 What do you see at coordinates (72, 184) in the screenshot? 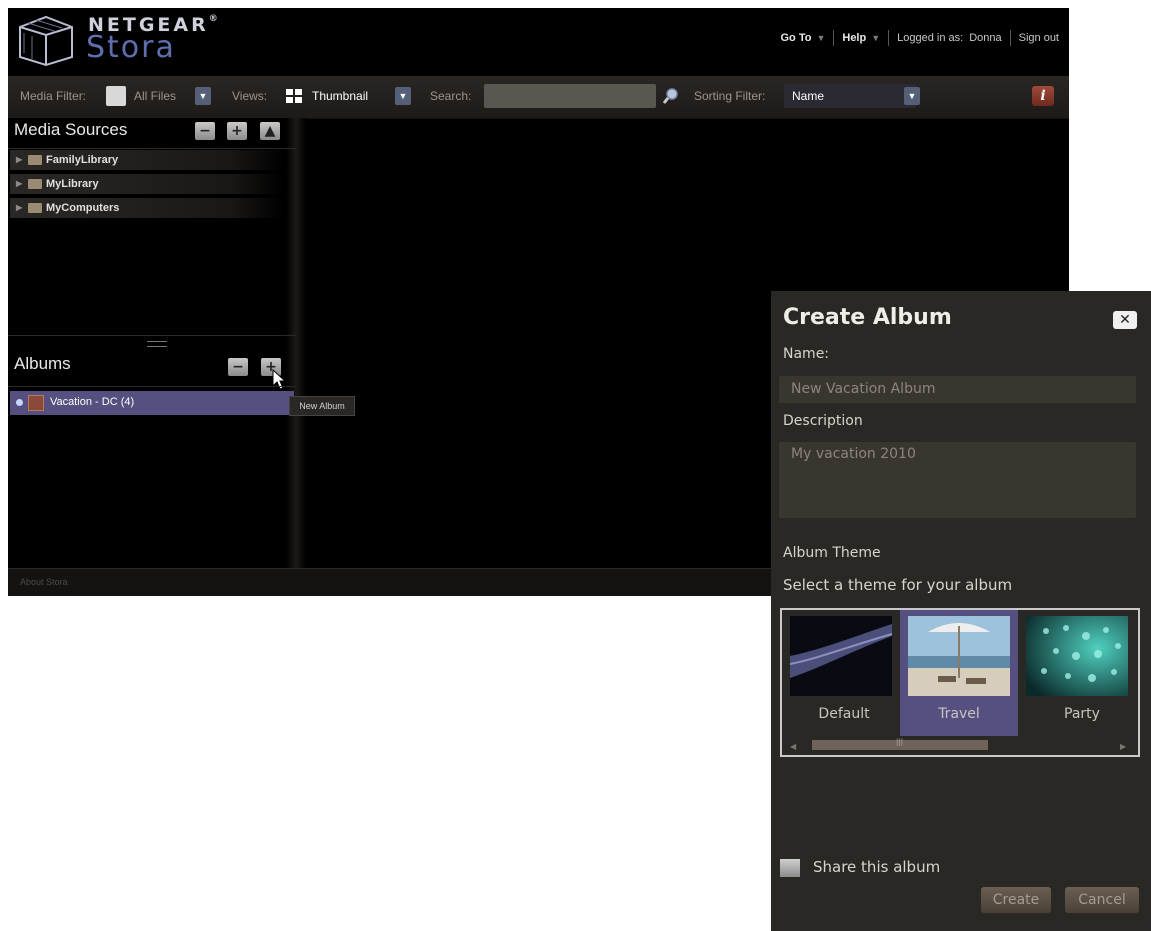
I see `tree-item-label: MyLibrary` at bounding box center [72, 184].